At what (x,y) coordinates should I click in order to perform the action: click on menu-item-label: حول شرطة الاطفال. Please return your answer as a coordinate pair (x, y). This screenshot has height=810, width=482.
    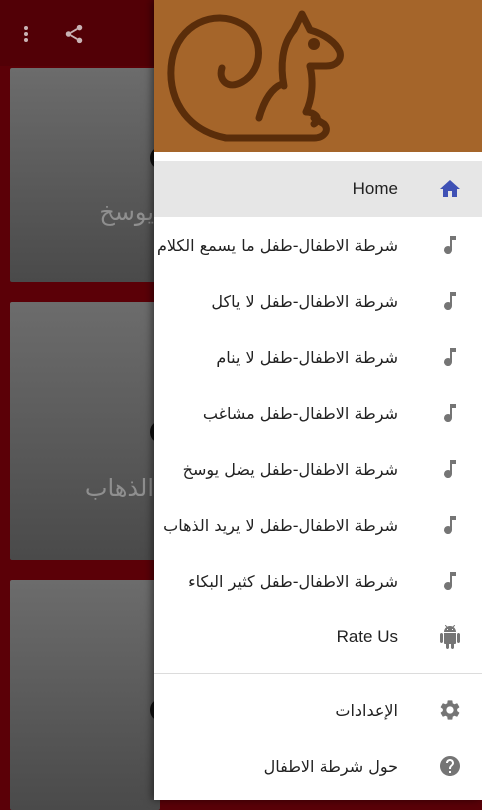
    Looking at the image, I should click on (330, 766).